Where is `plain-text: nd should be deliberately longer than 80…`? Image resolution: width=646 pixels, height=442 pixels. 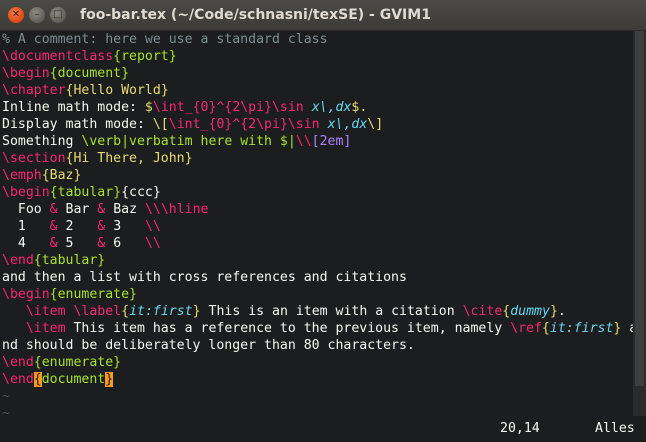 plain-text: nd should be deliberately longer than 80… is located at coordinates (208, 345).